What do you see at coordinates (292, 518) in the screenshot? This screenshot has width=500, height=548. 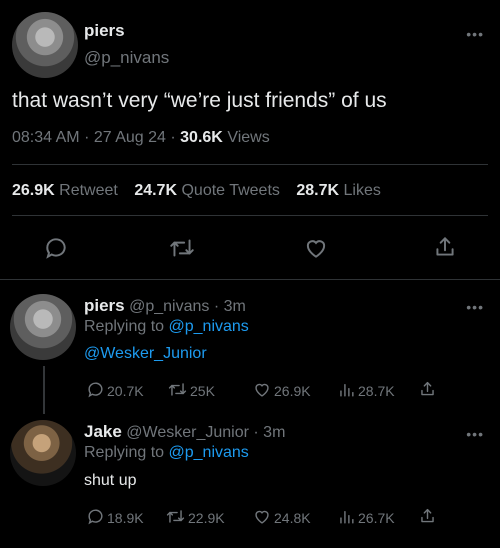 I see `like-count: 24.8K` at bounding box center [292, 518].